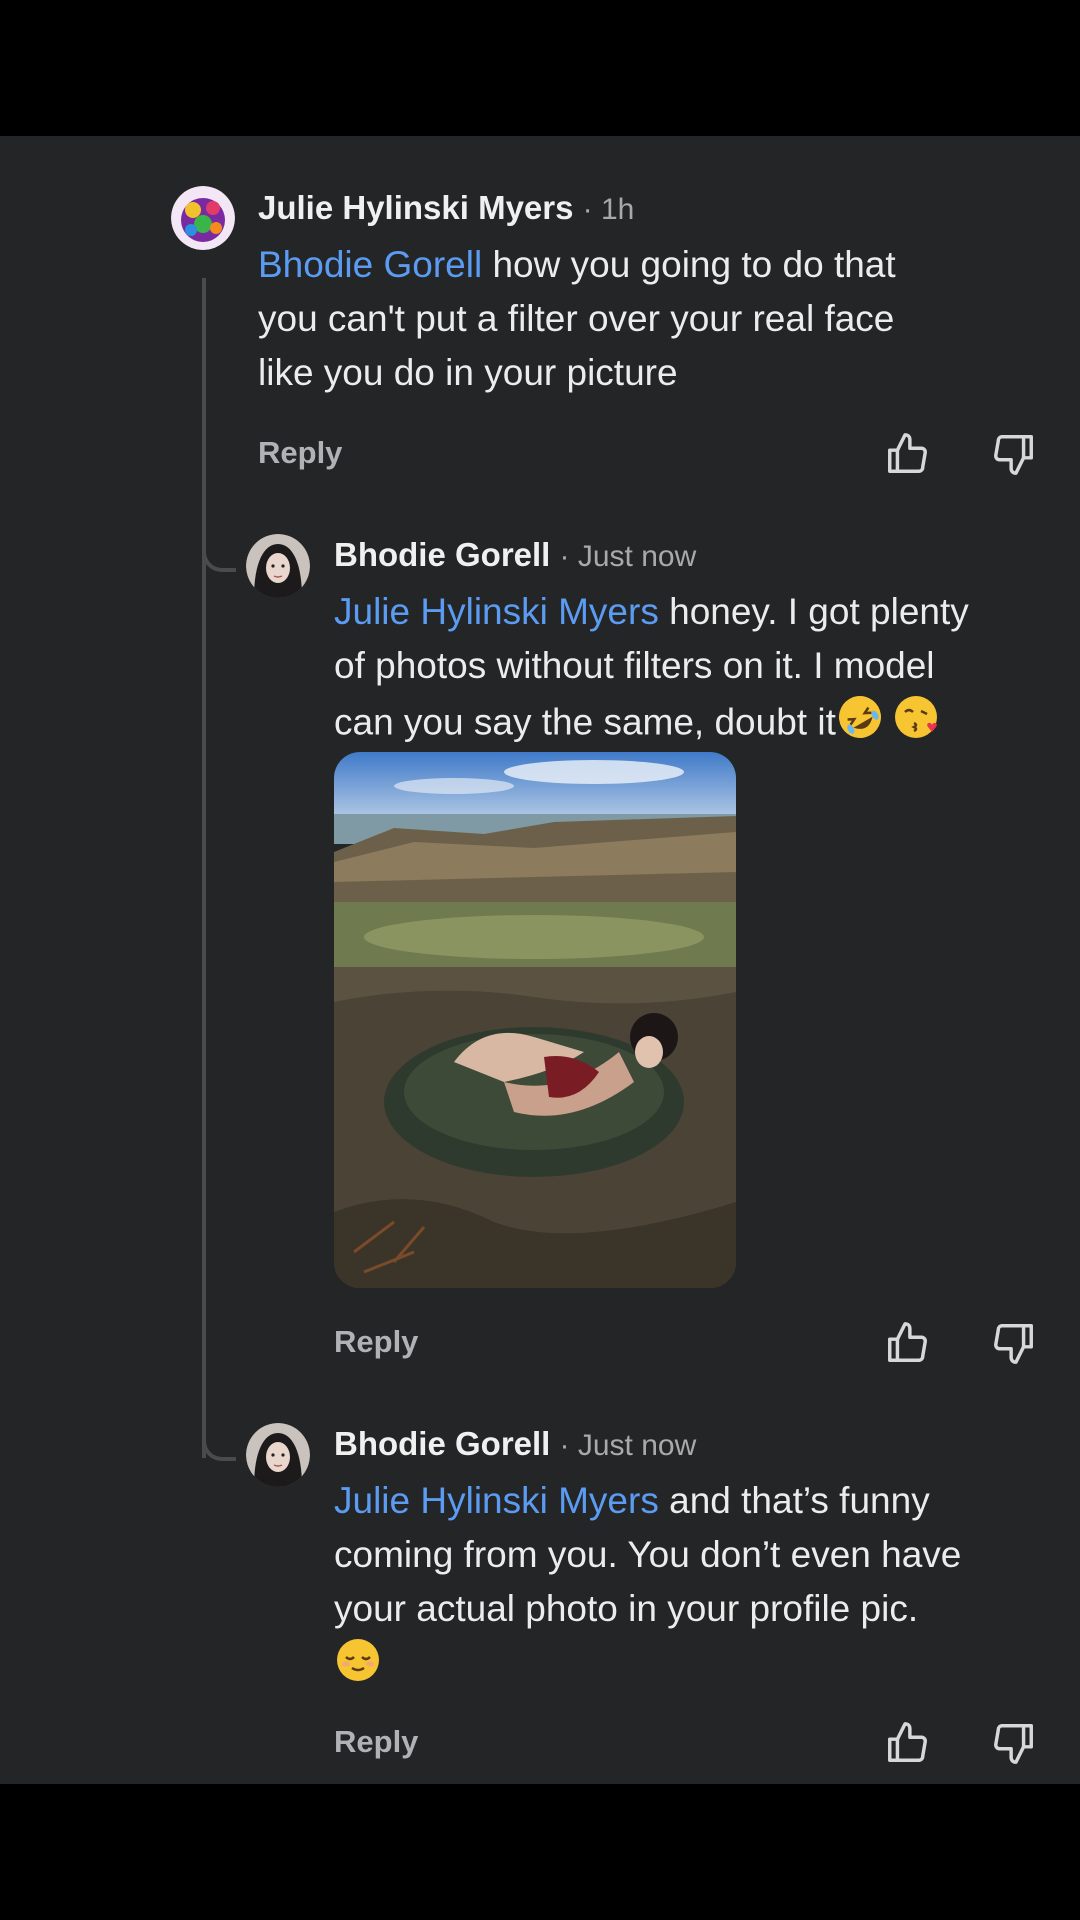 Image resolution: width=1080 pixels, height=1920 pixels. I want to click on comment-header: Julie Hylinski Myers · 1h, so click(653, 209).